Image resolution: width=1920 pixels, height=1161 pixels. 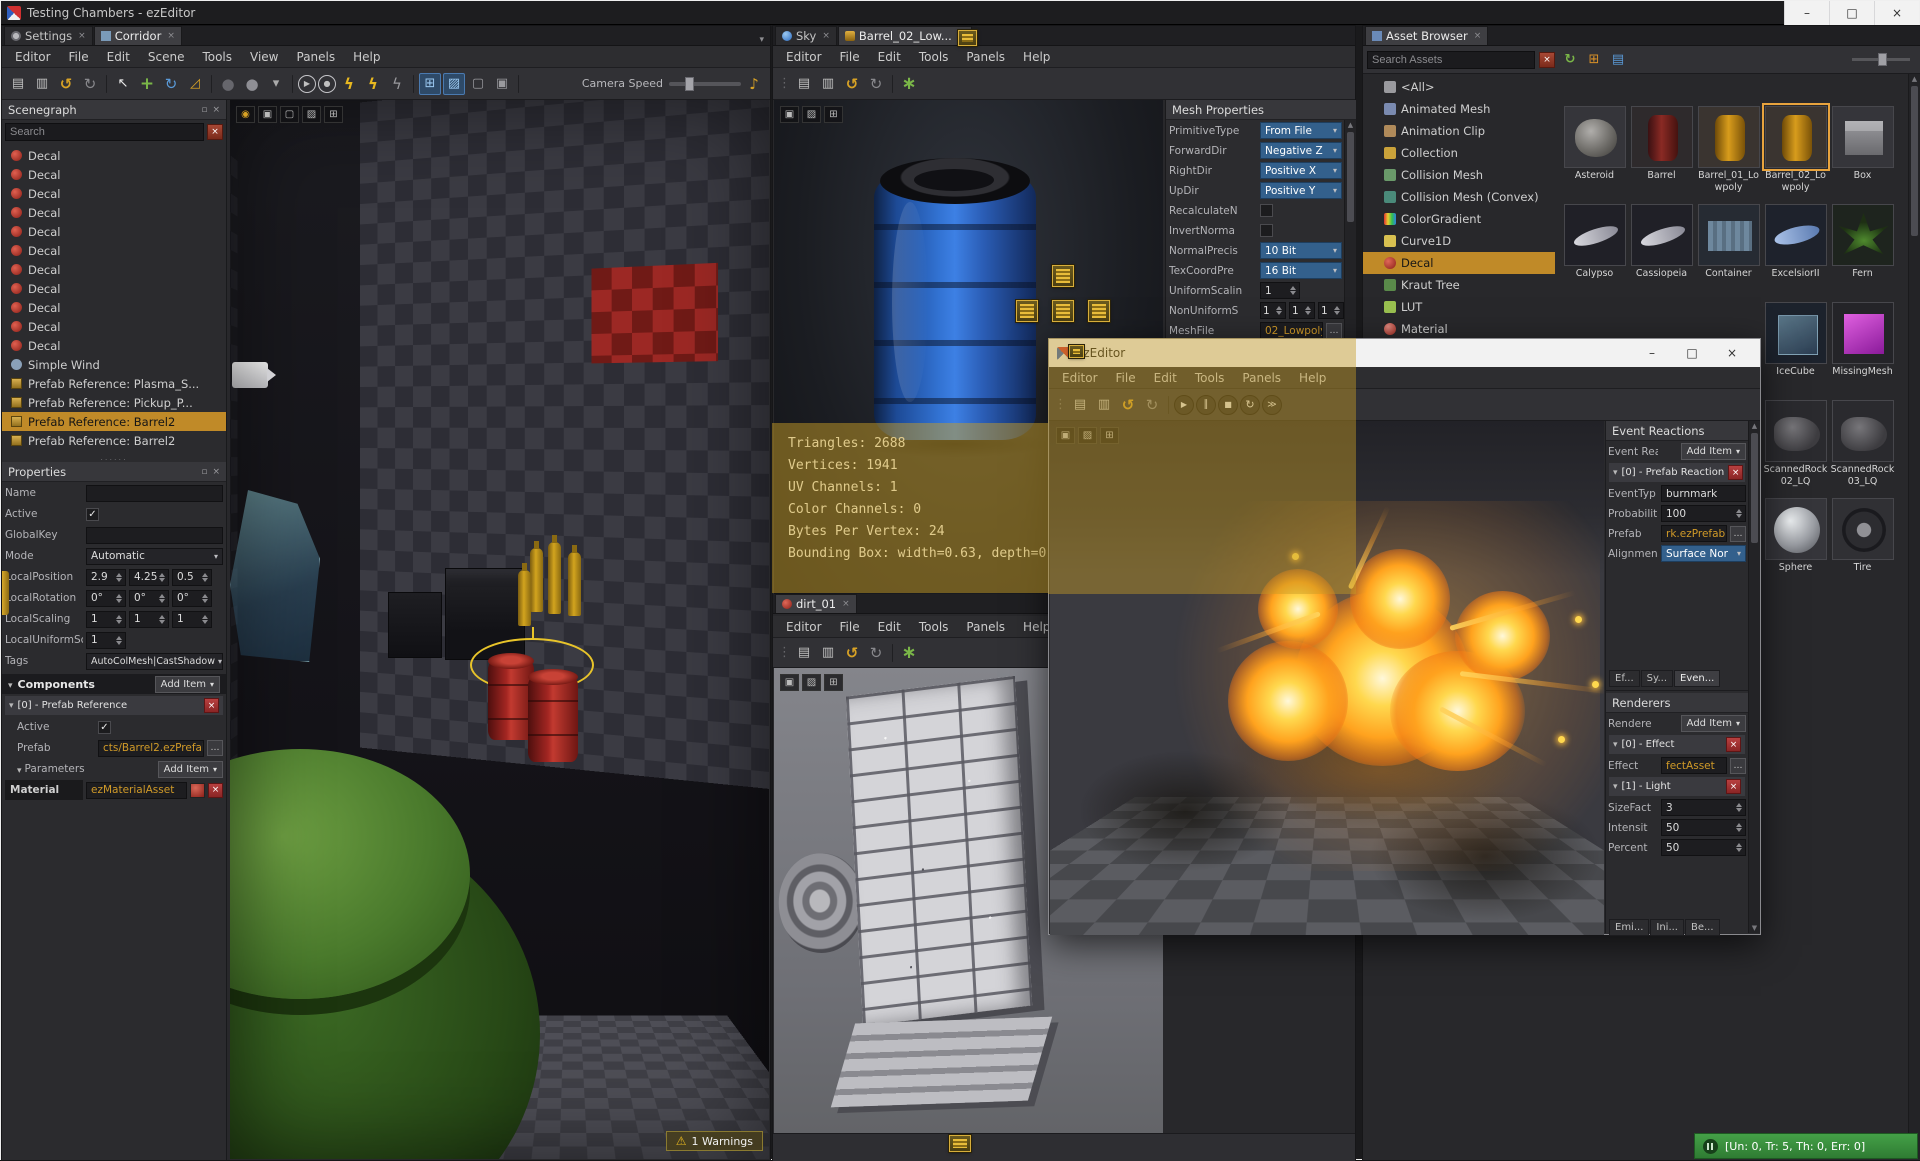 I want to click on dock-target-tab-icon, so click(x=967, y=38).